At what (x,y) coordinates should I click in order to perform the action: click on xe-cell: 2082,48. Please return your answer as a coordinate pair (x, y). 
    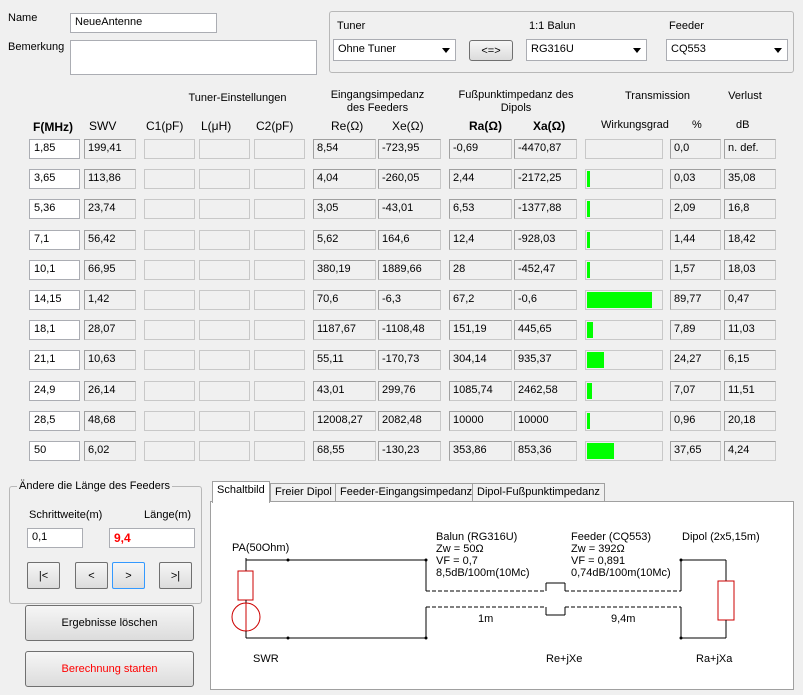
    Looking at the image, I should click on (409, 421).